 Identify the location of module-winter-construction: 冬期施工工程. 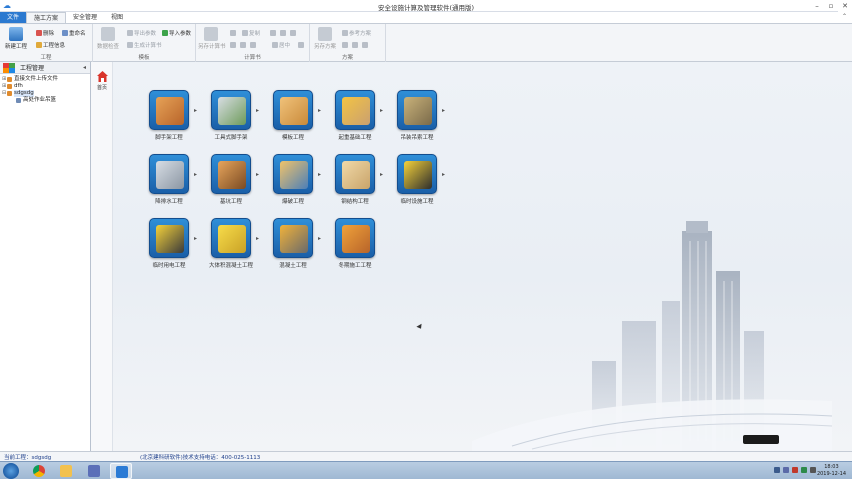
(355, 243).